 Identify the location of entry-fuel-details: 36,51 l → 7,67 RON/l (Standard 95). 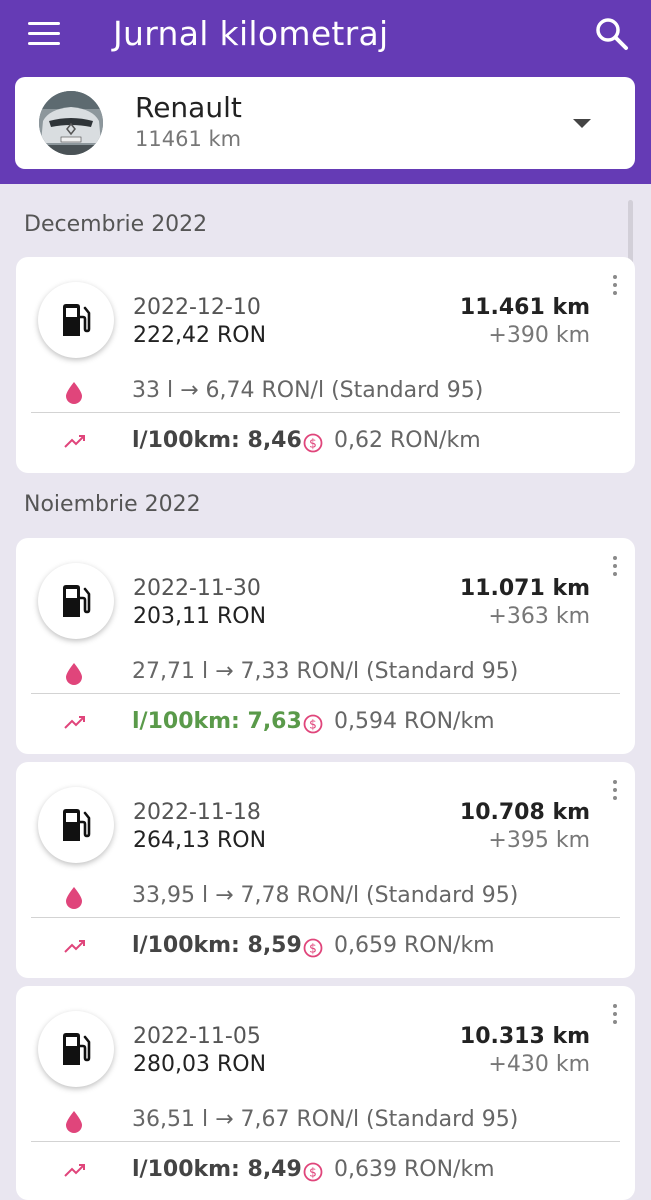
(325, 1119).